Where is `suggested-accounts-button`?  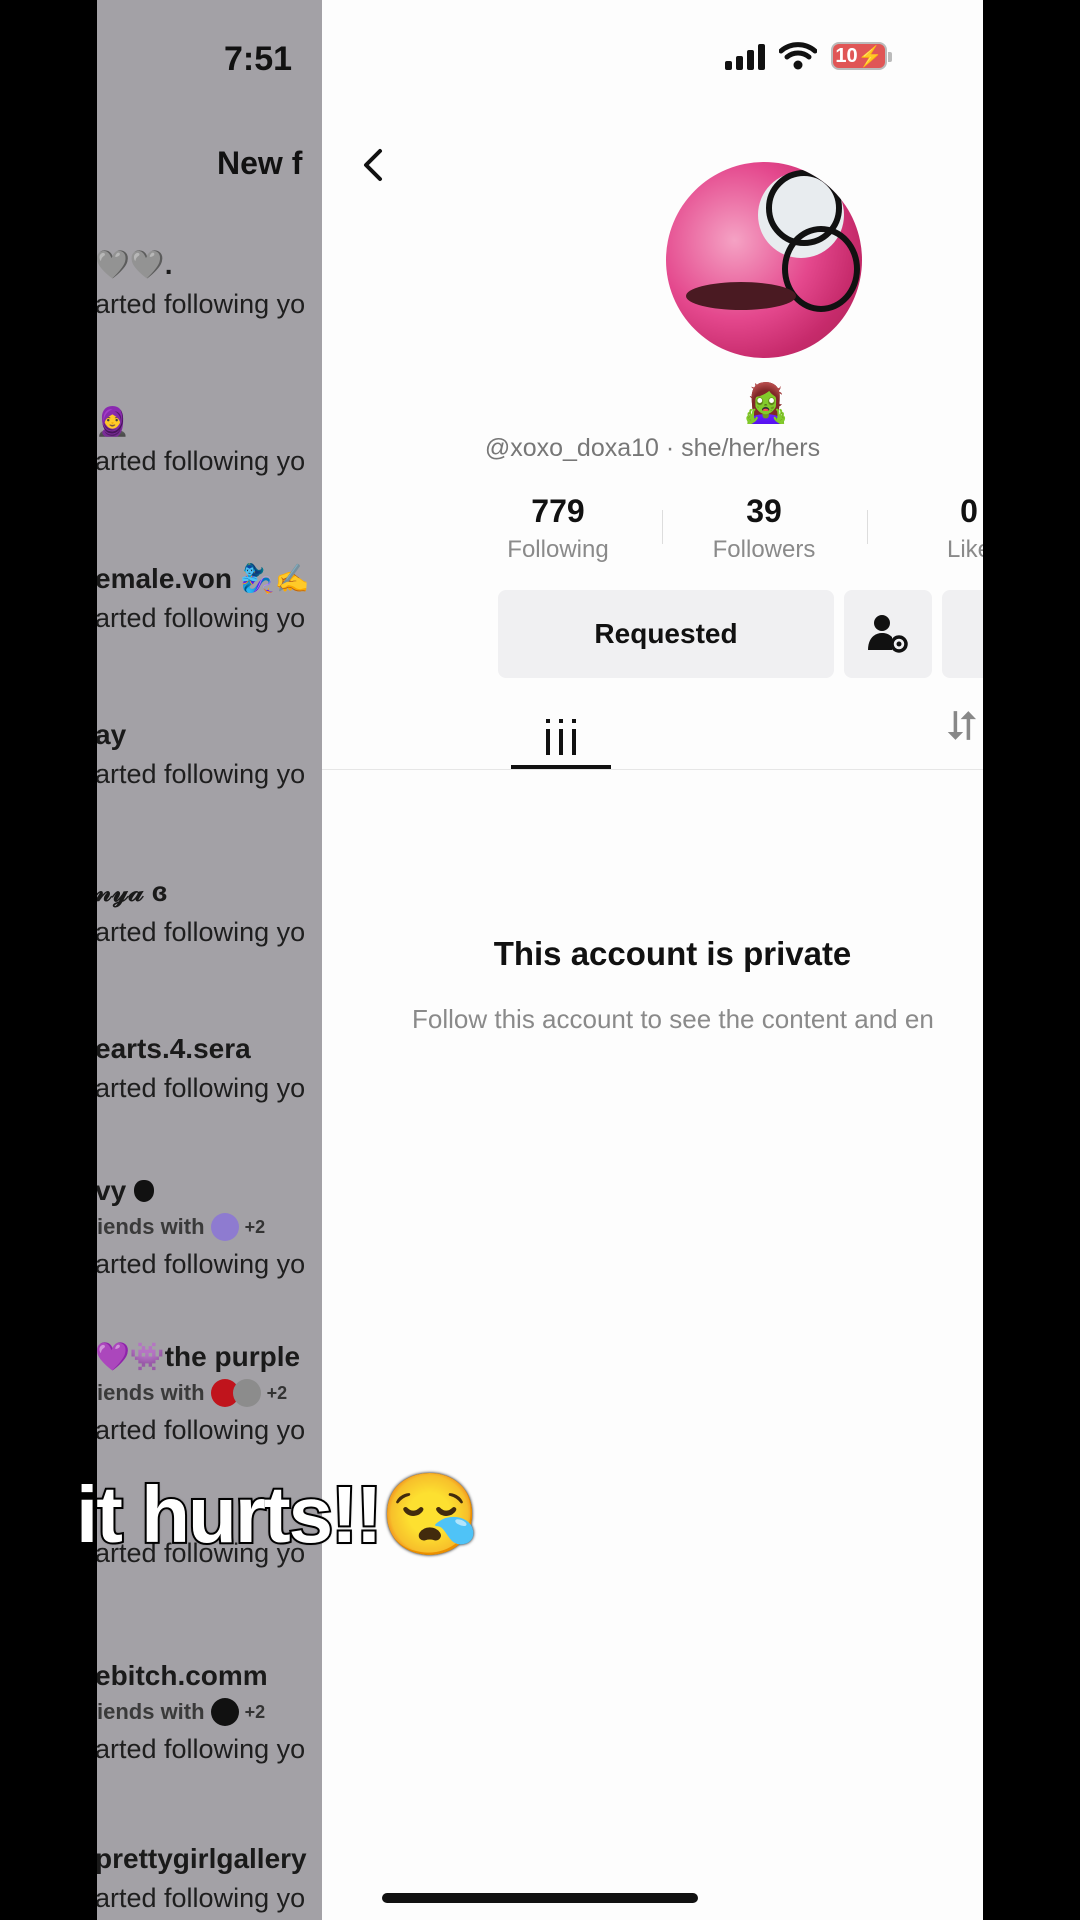
suggested-accounts-button is located at coordinates (888, 634).